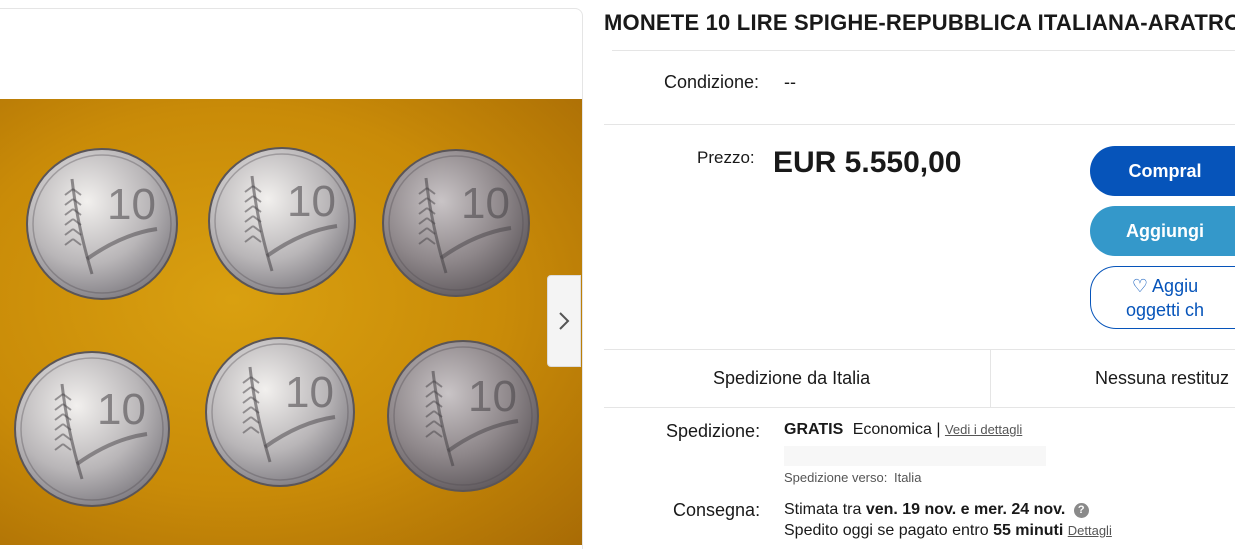 The width and height of the screenshot is (1235, 549). Describe the element at coordinates (965, 509) in the screenshot. I see `delivery-dates: ven. 19 nov. e mer. 24 nov.` at that location.